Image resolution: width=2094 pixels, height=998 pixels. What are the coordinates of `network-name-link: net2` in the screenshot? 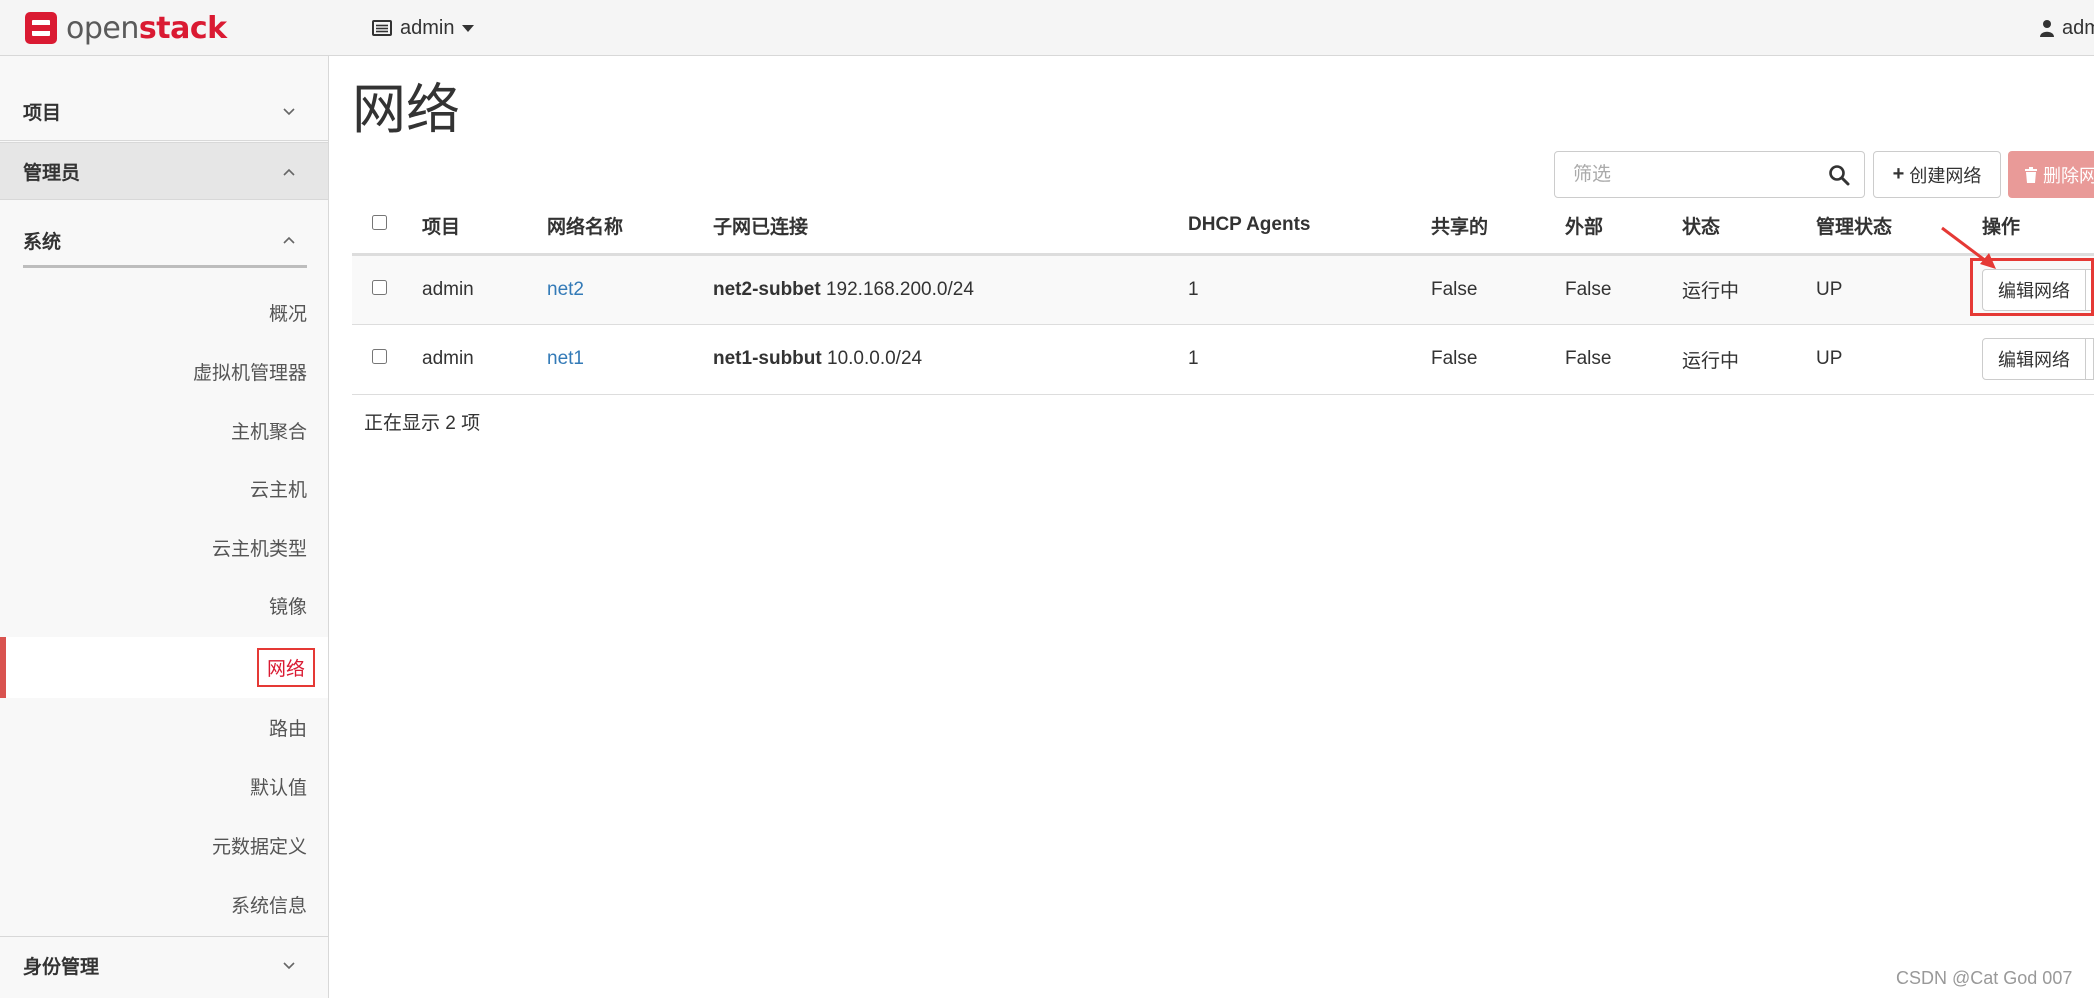 It's located at (565, 289).